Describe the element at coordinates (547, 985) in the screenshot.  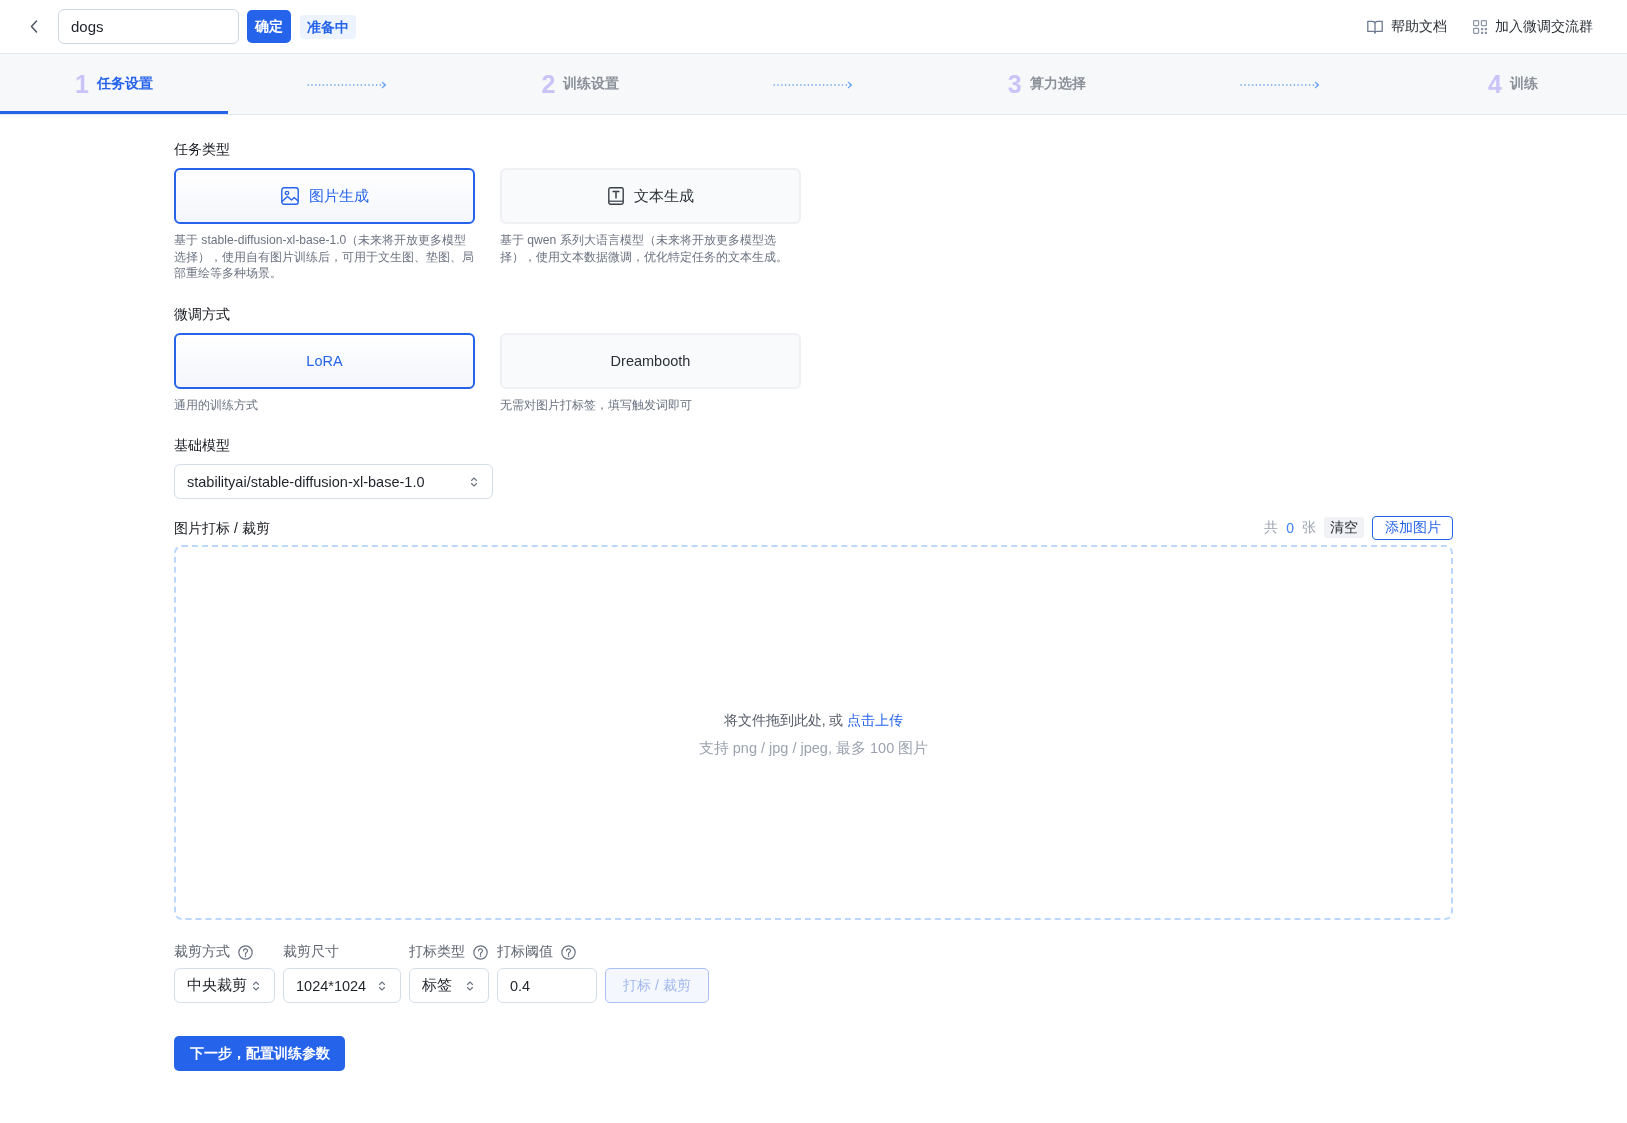
I see `text-input: 0.4` at that location.